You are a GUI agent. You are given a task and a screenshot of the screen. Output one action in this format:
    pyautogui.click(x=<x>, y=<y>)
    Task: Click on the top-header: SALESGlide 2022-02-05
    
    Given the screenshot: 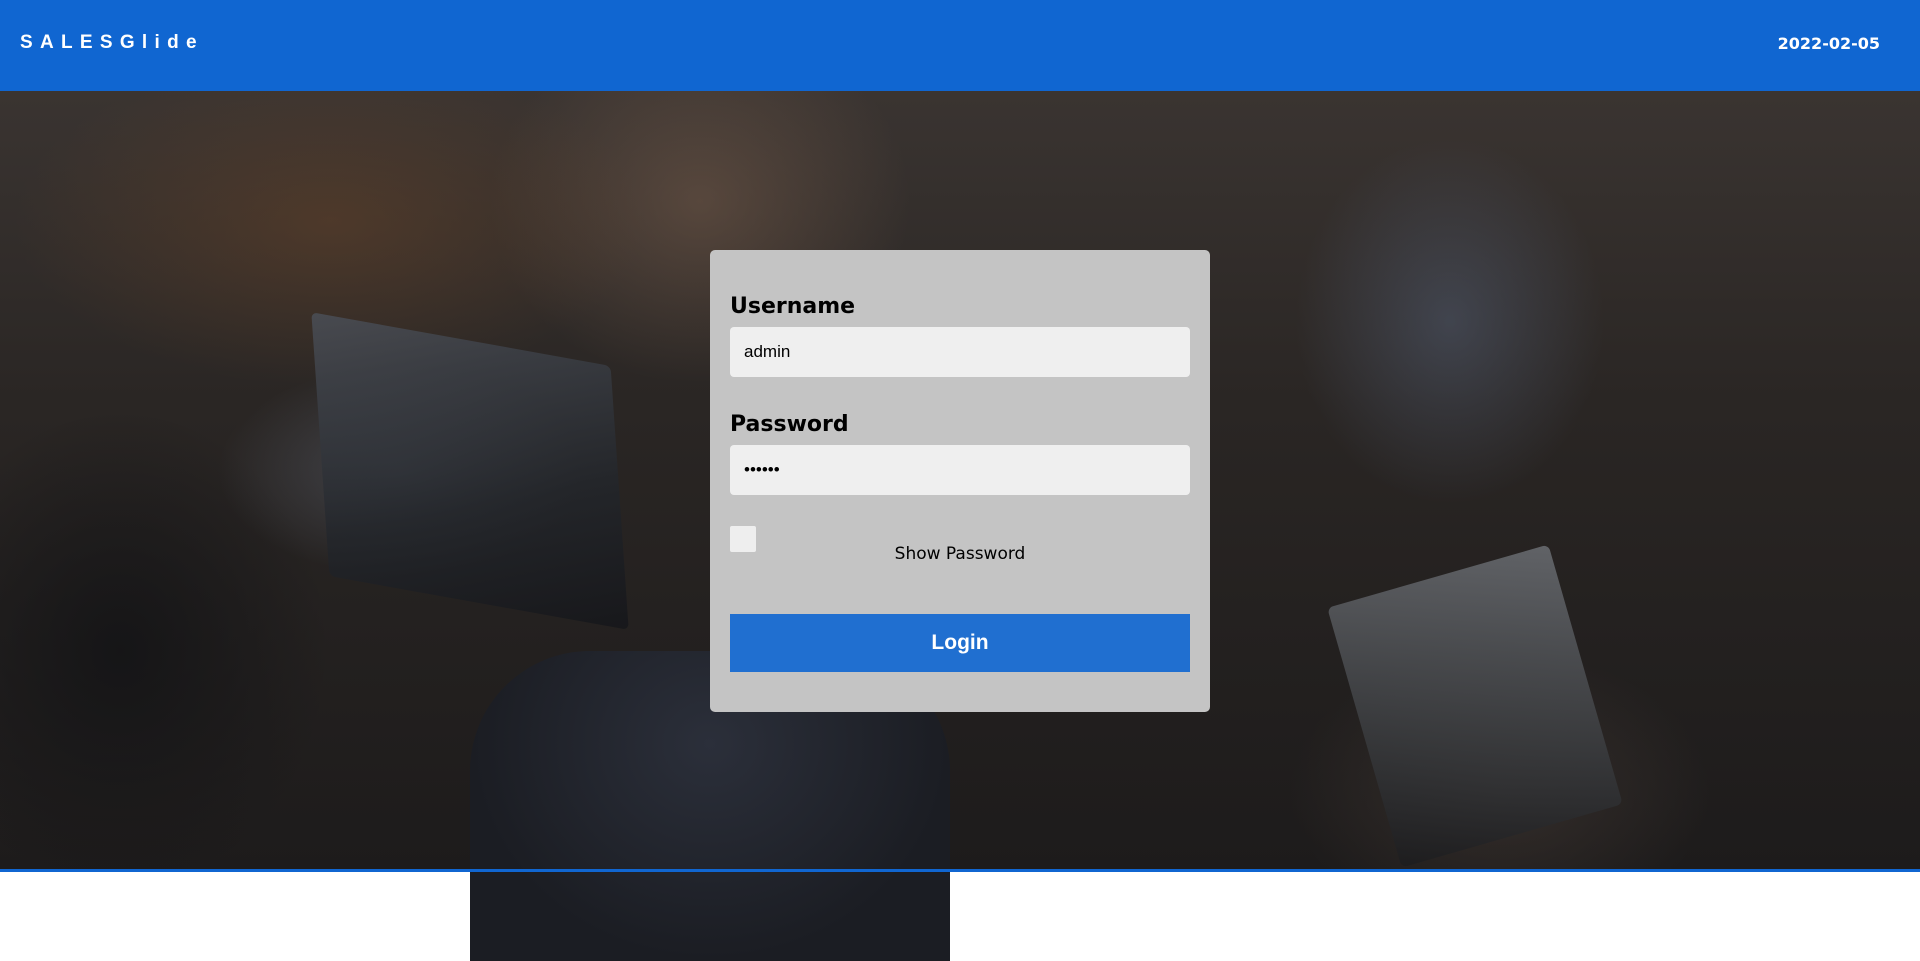 What is the action you would take?
    pyautogui.click(x=960, y=45)
    